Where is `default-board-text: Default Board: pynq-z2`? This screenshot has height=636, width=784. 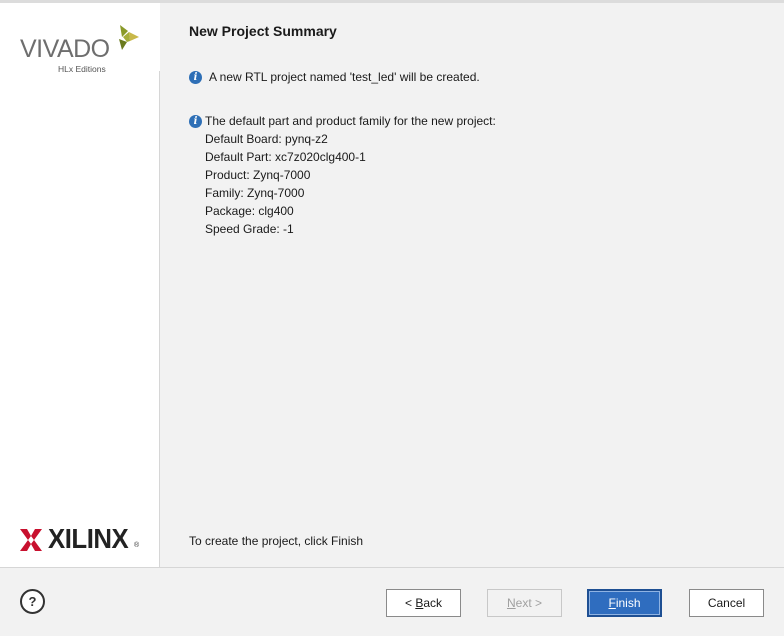 default-board-text: Default Board: pynq-z2 is located at coordinates (266, 139).